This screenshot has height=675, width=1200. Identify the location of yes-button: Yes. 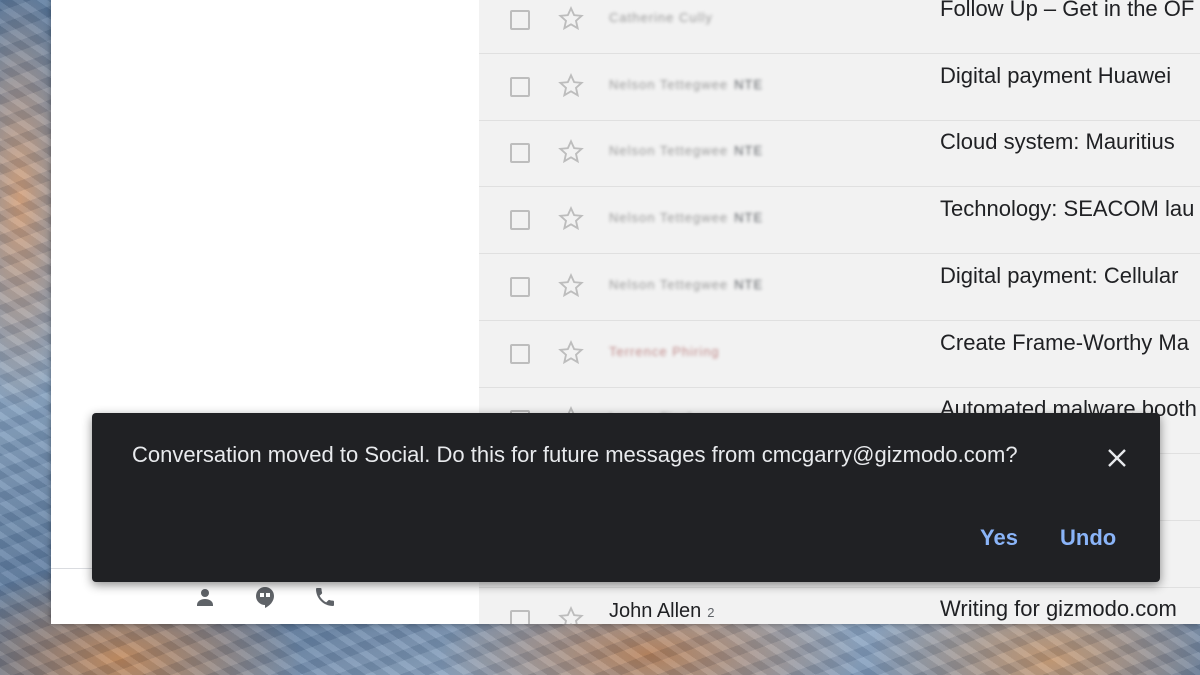
(999, 538).